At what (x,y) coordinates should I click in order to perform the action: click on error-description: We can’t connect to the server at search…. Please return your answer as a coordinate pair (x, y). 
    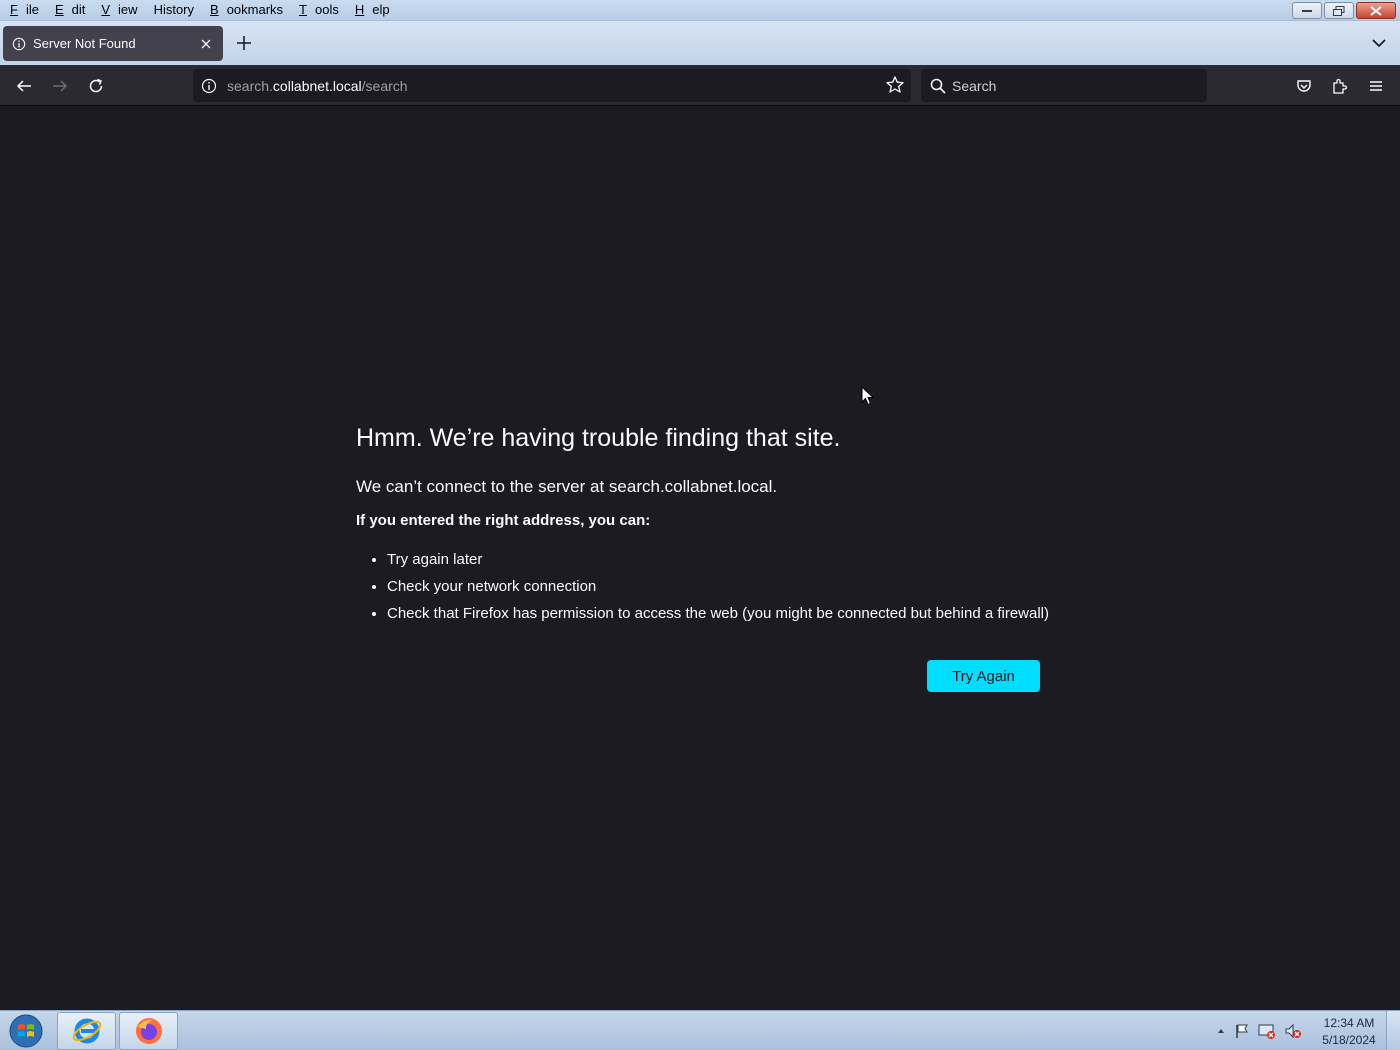
    Looking at the image, I should click on (567, 486).